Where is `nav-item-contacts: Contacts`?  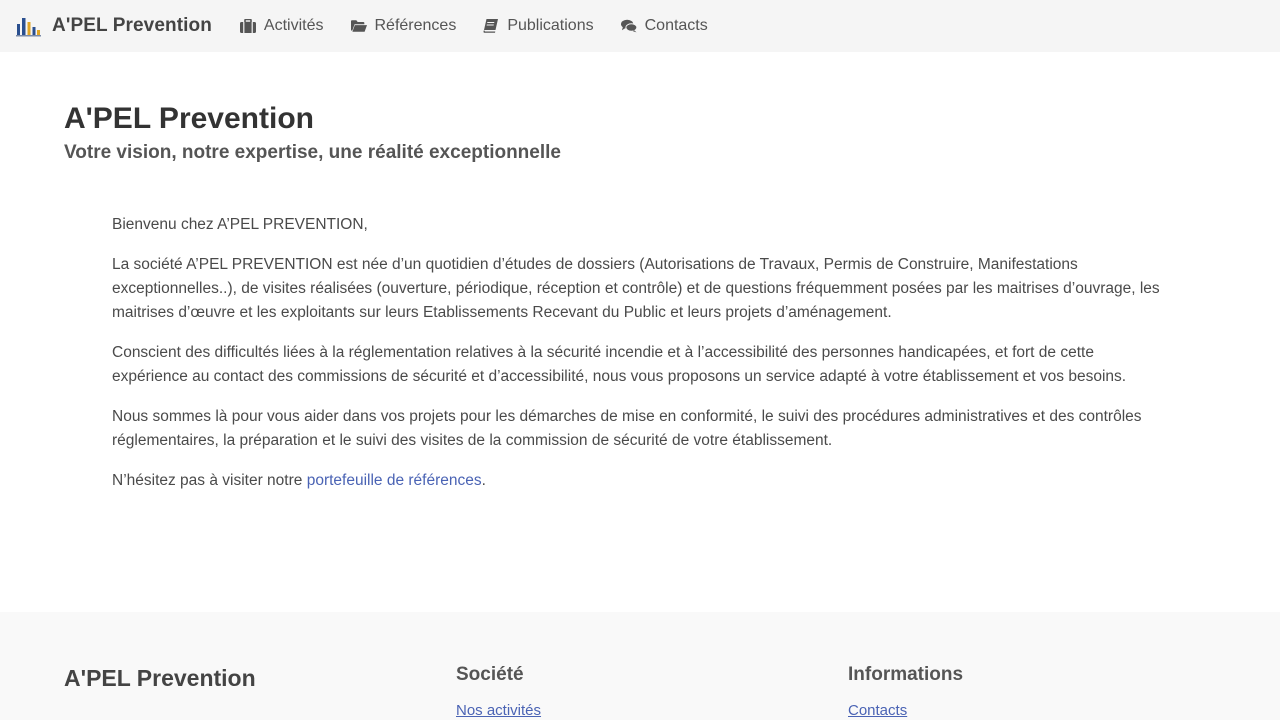 nav-item-contacts: Contacts is located at coordinates (664, 26).